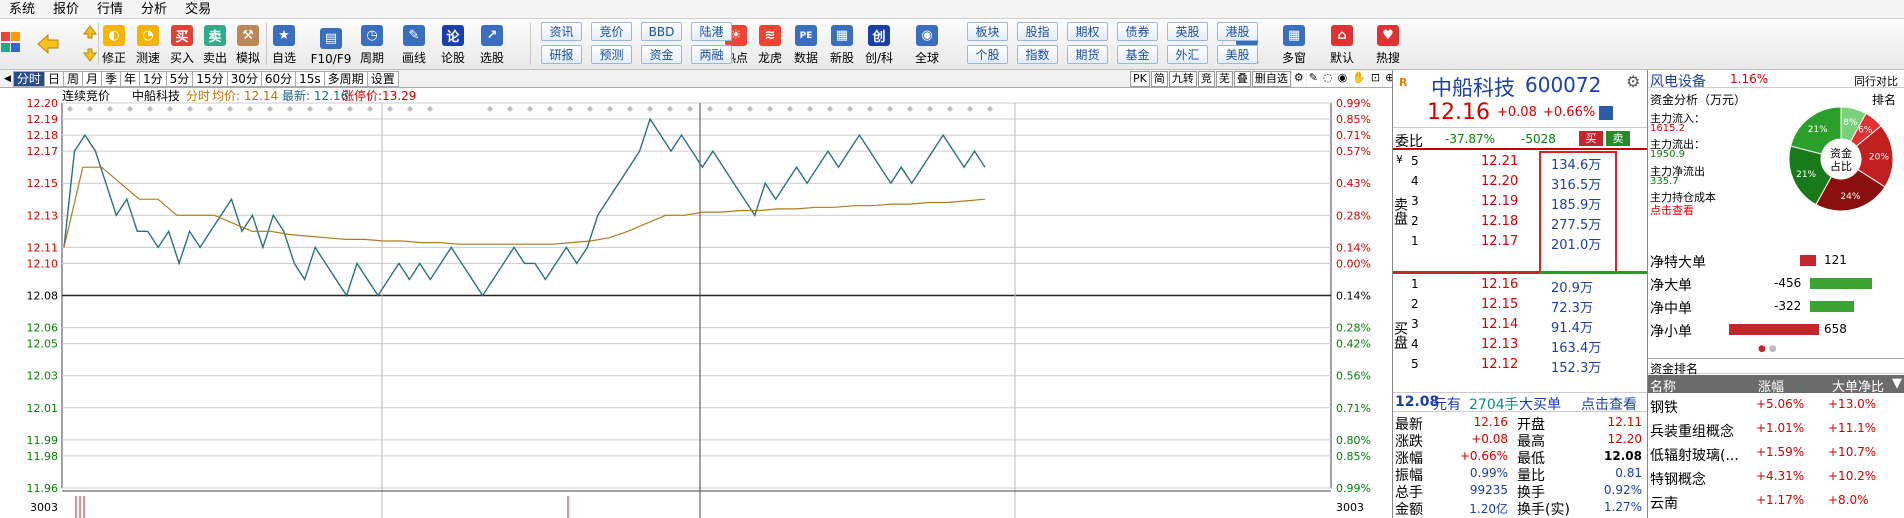 The width and height of the screenshot is (1904, 518). I want to click on col-net: 大单净比, so click(1858, 385).